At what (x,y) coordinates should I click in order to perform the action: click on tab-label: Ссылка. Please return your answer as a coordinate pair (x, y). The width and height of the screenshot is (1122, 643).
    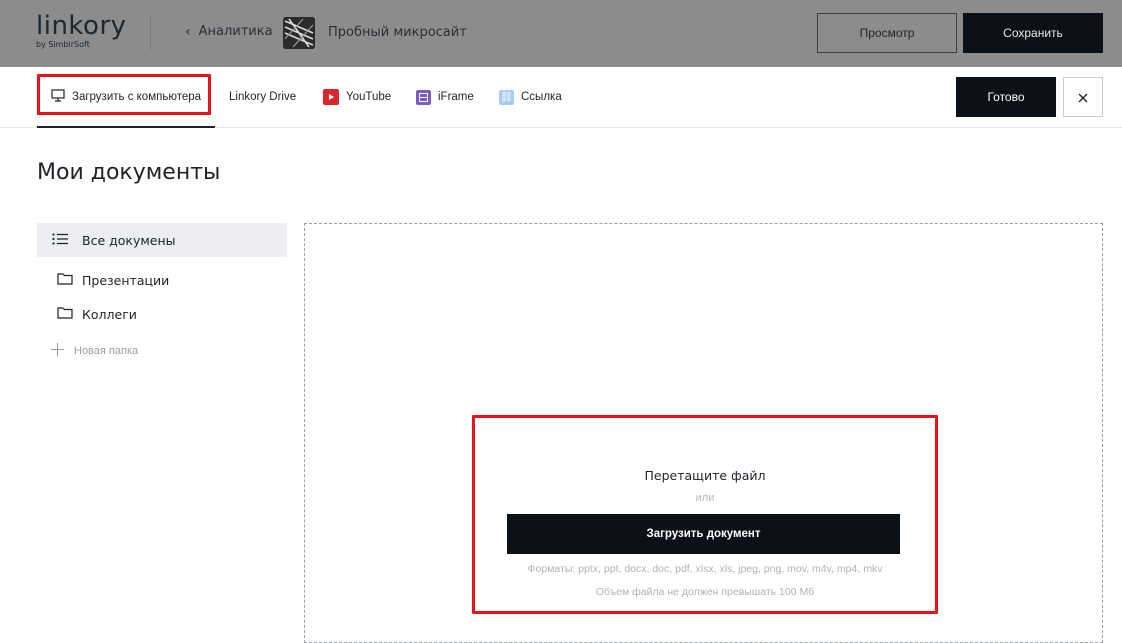
    Looking at the image, I should click on (541, 97).